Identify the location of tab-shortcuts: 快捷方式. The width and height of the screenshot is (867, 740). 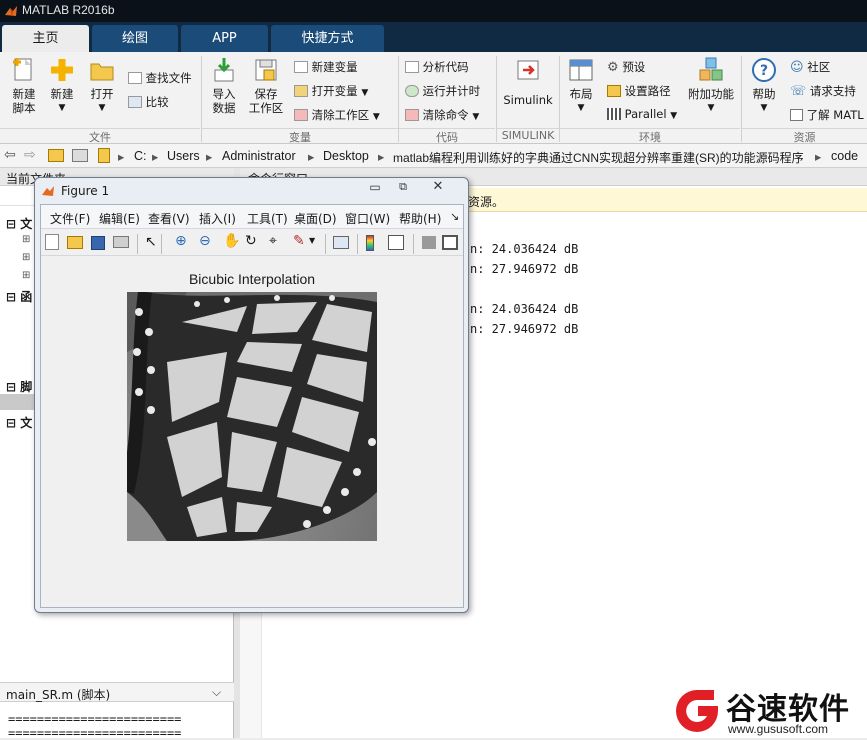
(327, 38).